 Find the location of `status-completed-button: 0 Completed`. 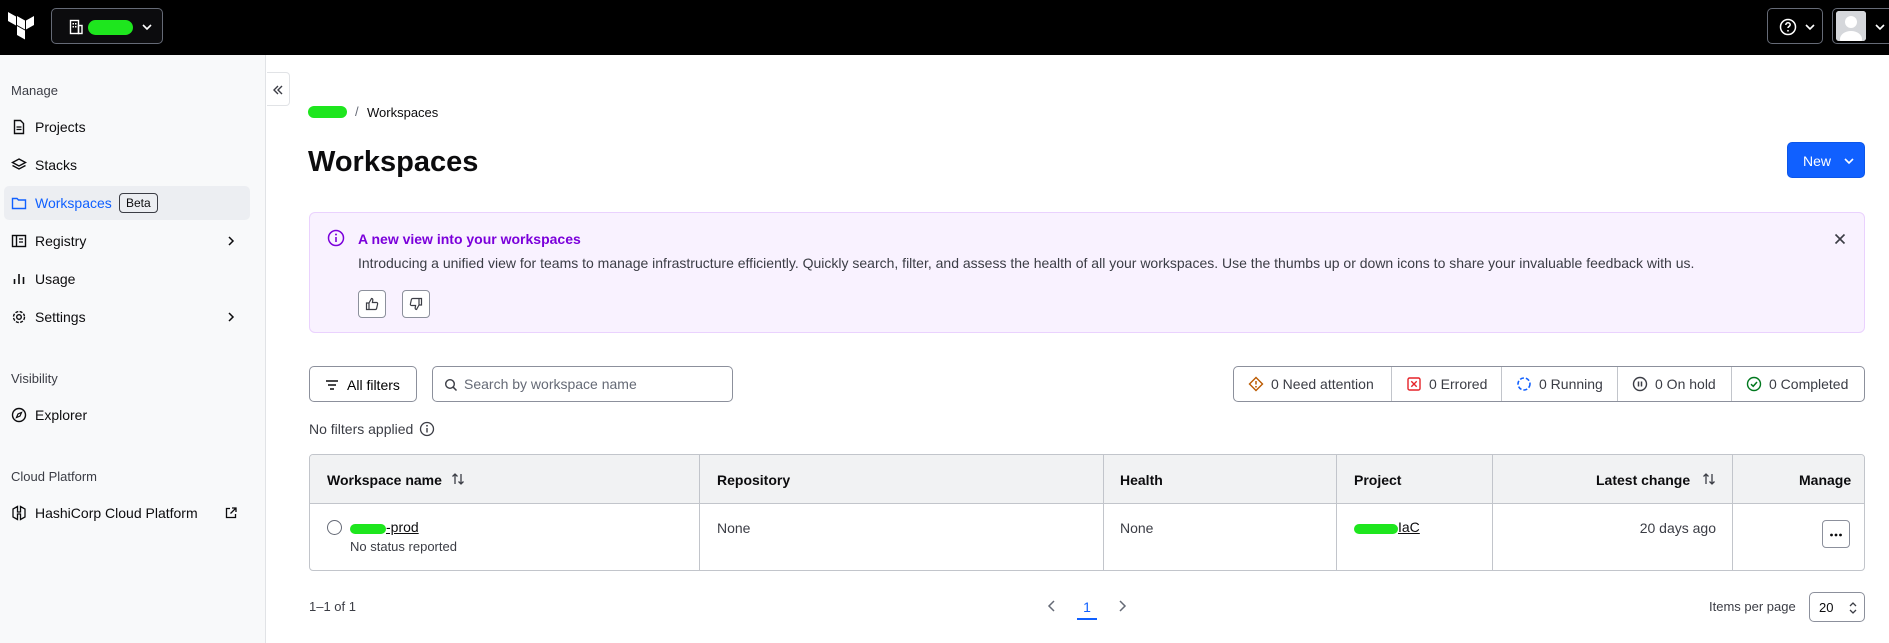

status-completed-button: 0 Completed is located at coordinates (1798, 384).